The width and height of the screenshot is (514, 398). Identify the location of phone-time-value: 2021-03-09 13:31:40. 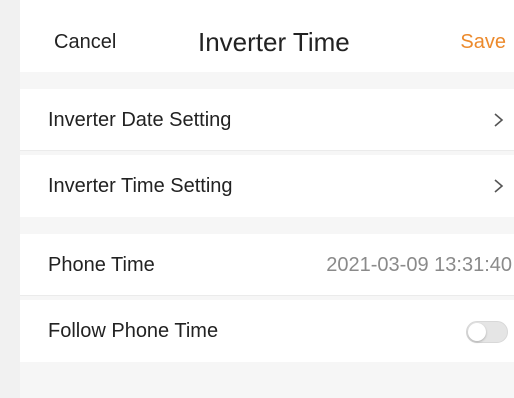
(419, 265).